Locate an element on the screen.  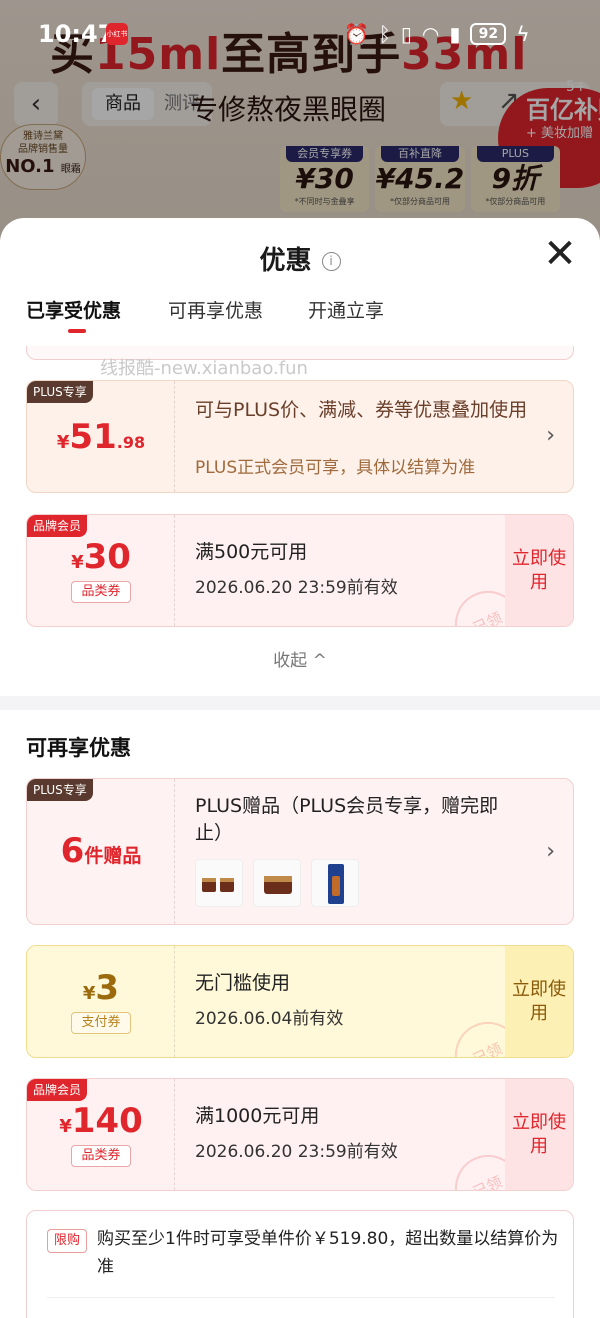
status-bar: 10:47 小红书 ⏰ ᛒ ▯ ◠ ▮ 92 ϟ is located at coordinates (300, 34).